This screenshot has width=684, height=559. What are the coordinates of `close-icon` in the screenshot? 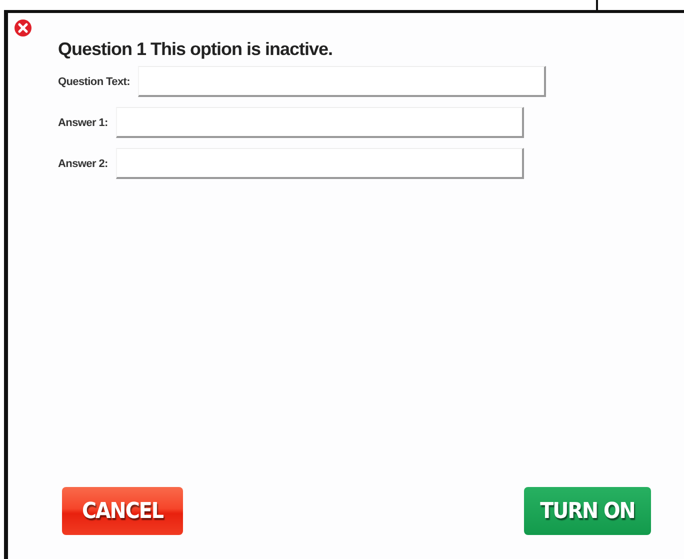 It's located at (23, 28).